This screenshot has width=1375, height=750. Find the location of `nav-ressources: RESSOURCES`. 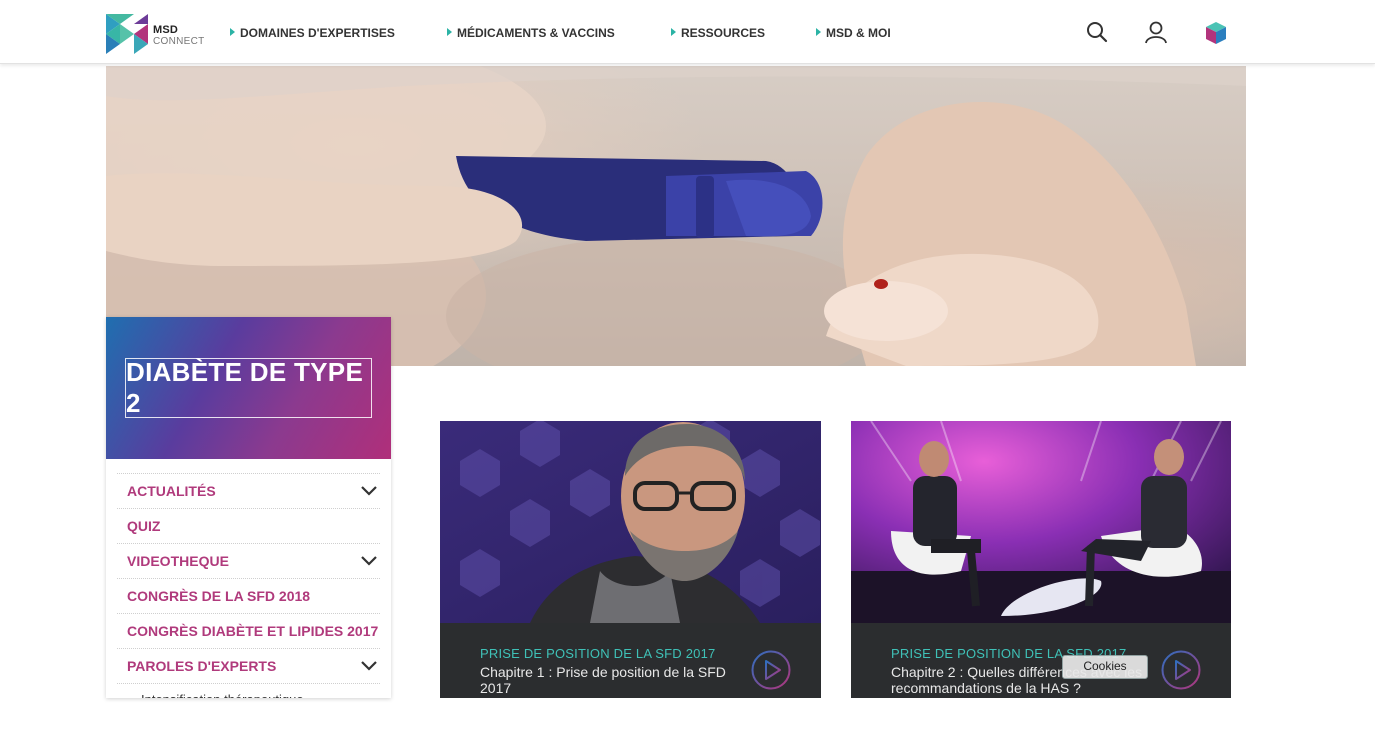

nav-ressources: RESSOURCES is located at coordinates (718, 33).